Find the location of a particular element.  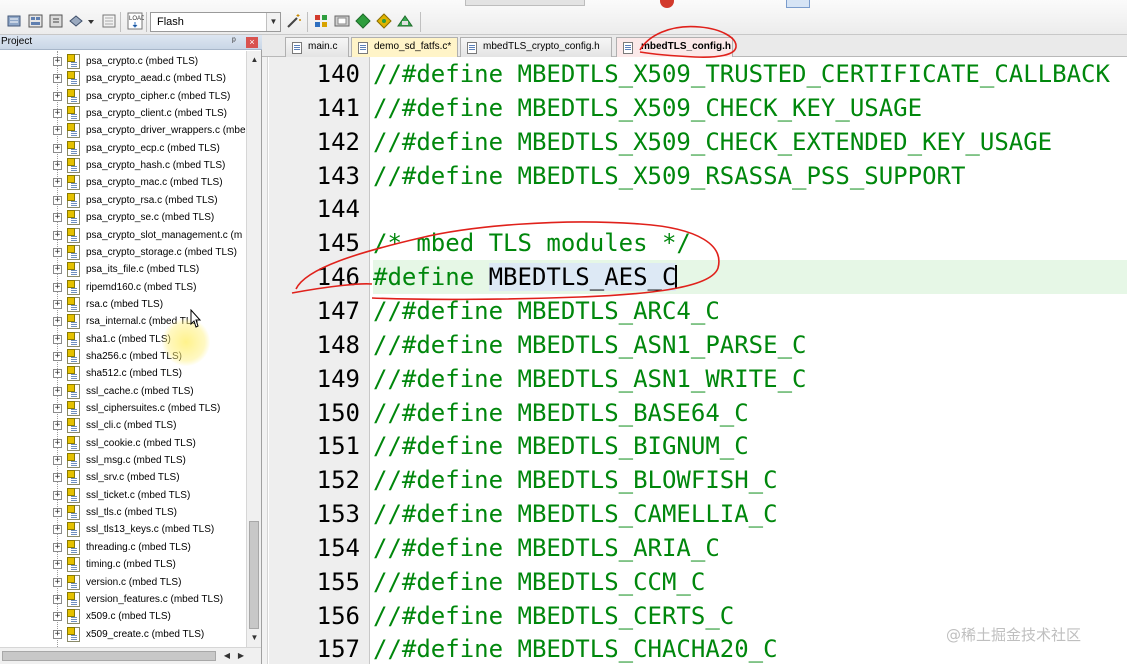

tree-item: + ssl_cookie.c (mbed TLS) is located at coordinates (123, 443).